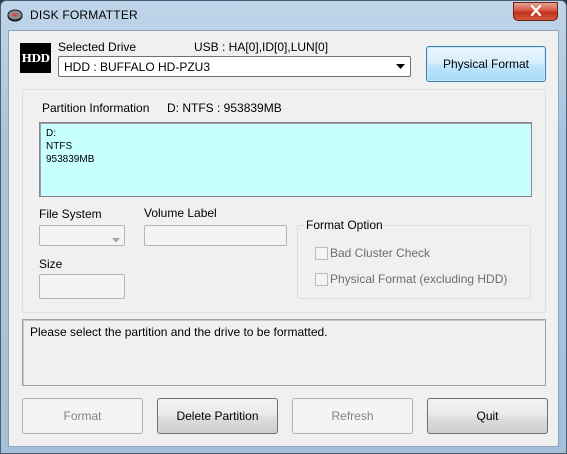  Describe the element at coordinates (321, 253) in the screenshot. I see `bad-cluster-checkbox` at that location.